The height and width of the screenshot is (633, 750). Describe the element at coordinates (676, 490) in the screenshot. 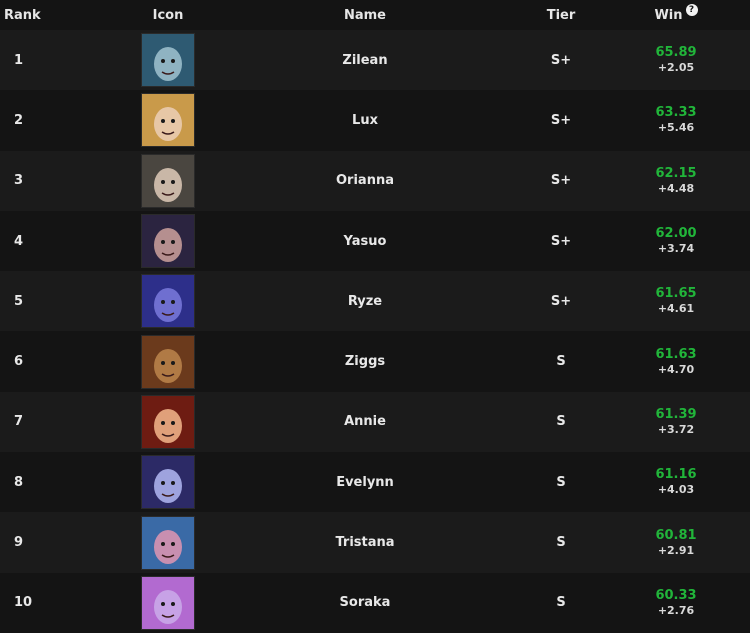

I see `win-rate-delta: +4.03` at that location.